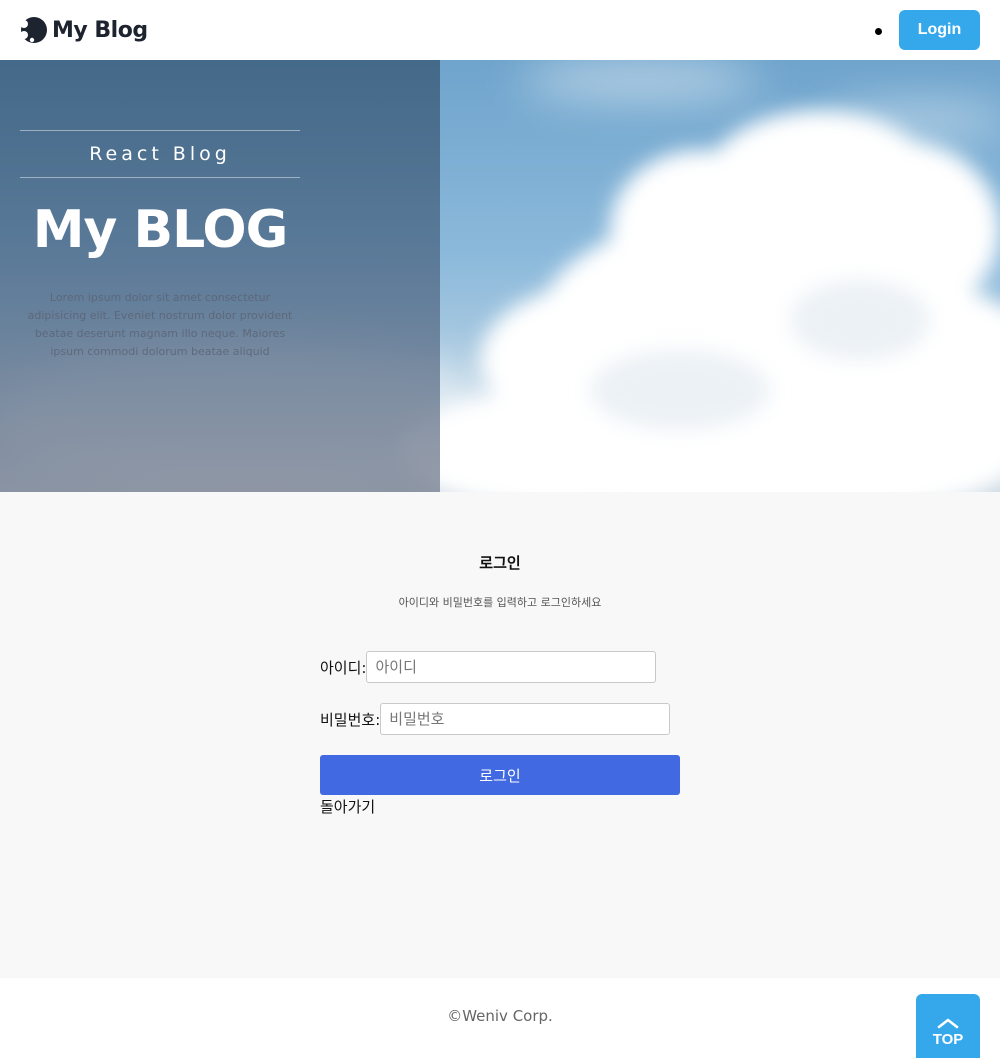 This screenshot has height=1058, width=1000. What do you see at coordinates (500, 563) in the screenshot?
I see `login-title: 로그인` at bounding box center [500, 563].